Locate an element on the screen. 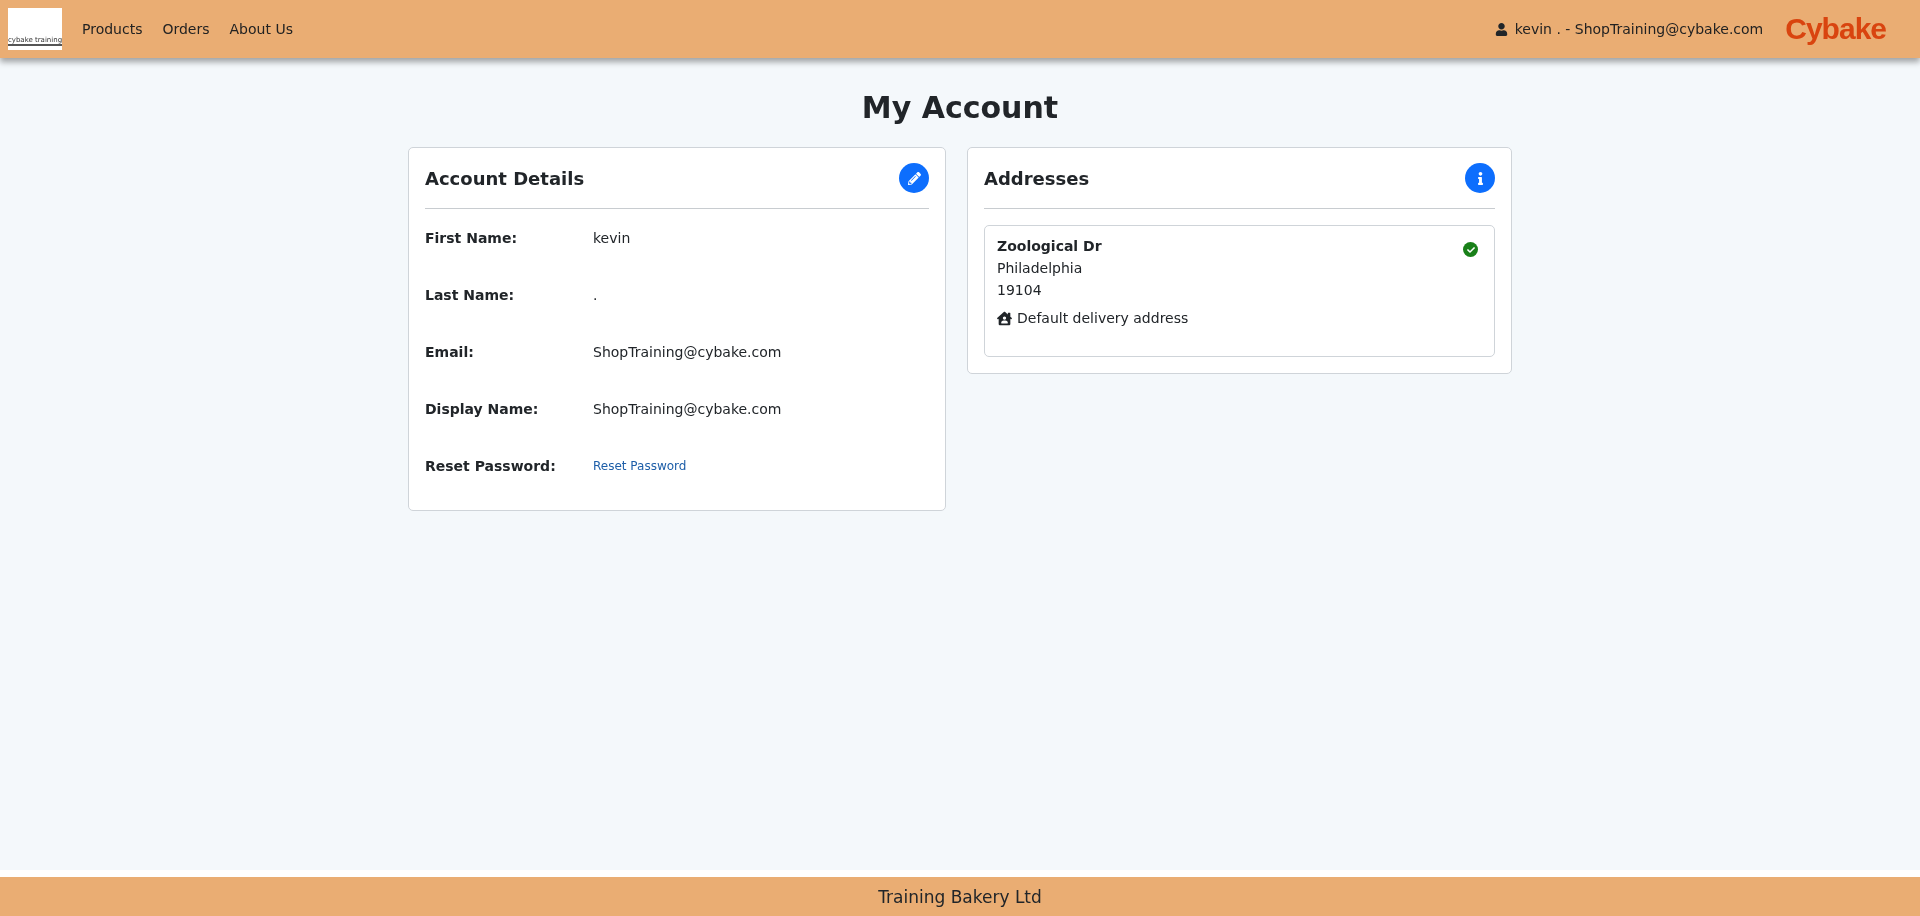 Image resolution: width=1920 pixels, height=916 pixels. field-value: kevin is located at coordinates (612, 237).